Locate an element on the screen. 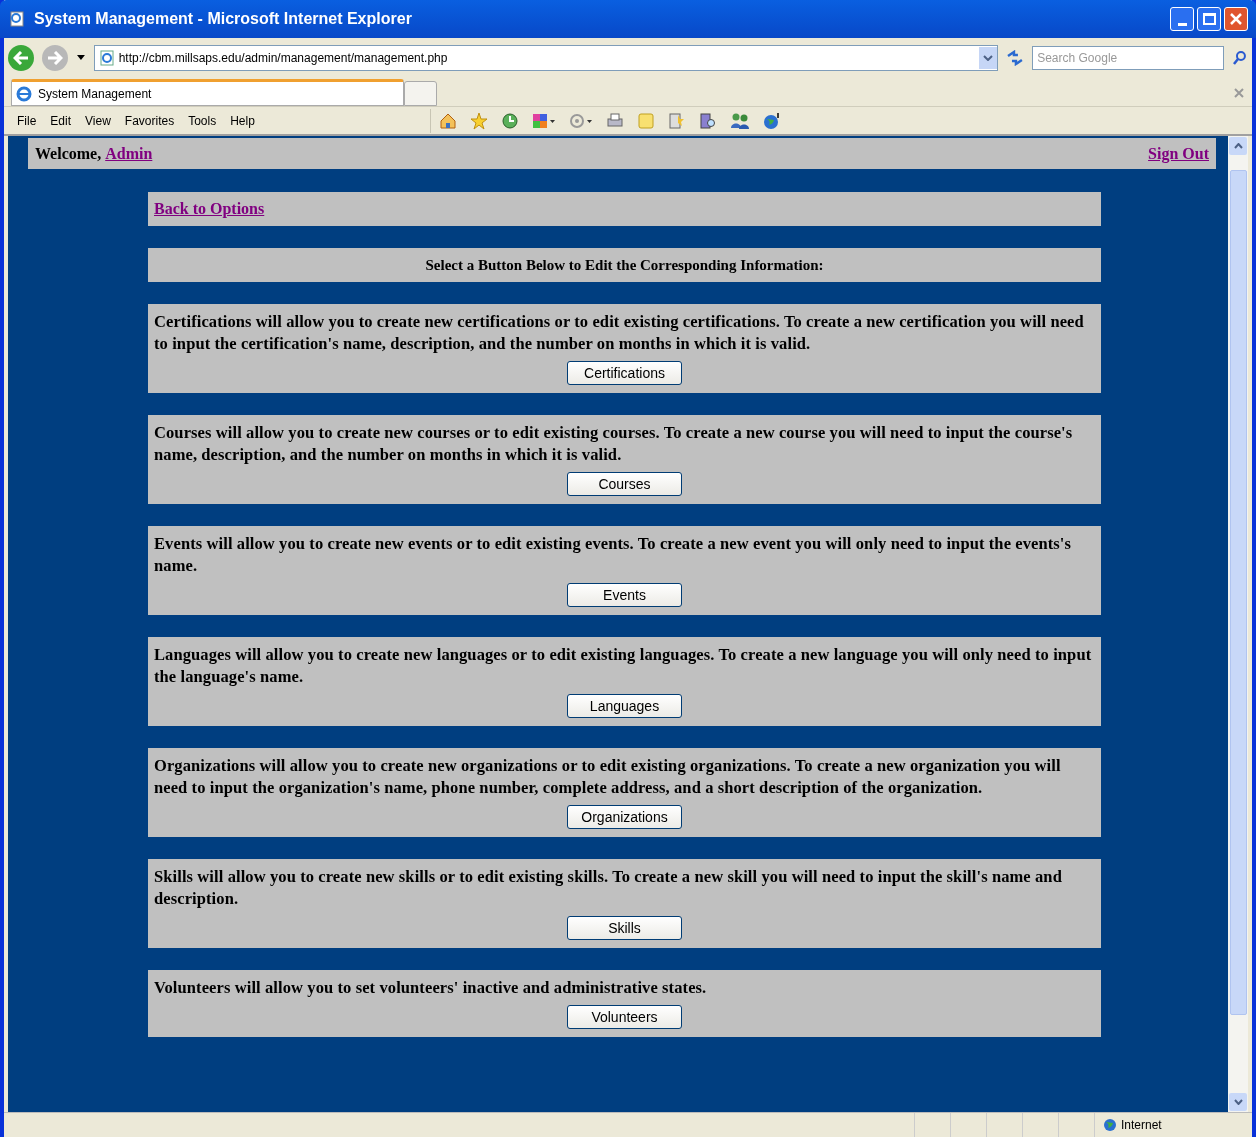 This screenshot has width=1256, height=1137. minimize-button is located at coordinates (1182, 19).